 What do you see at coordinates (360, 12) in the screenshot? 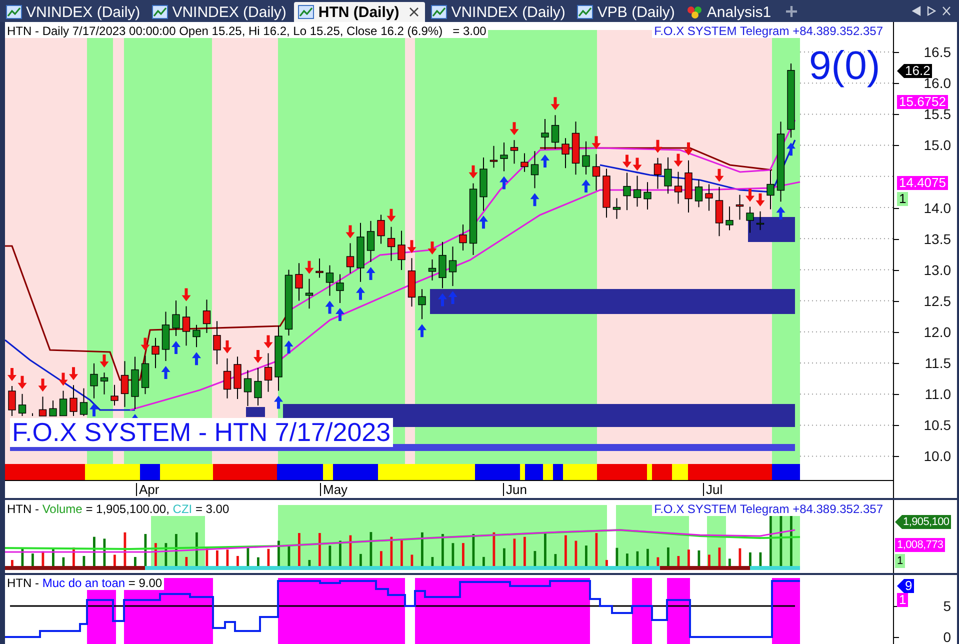
I see `tab: HTN (Daily)` at bounding box center [360, 12].